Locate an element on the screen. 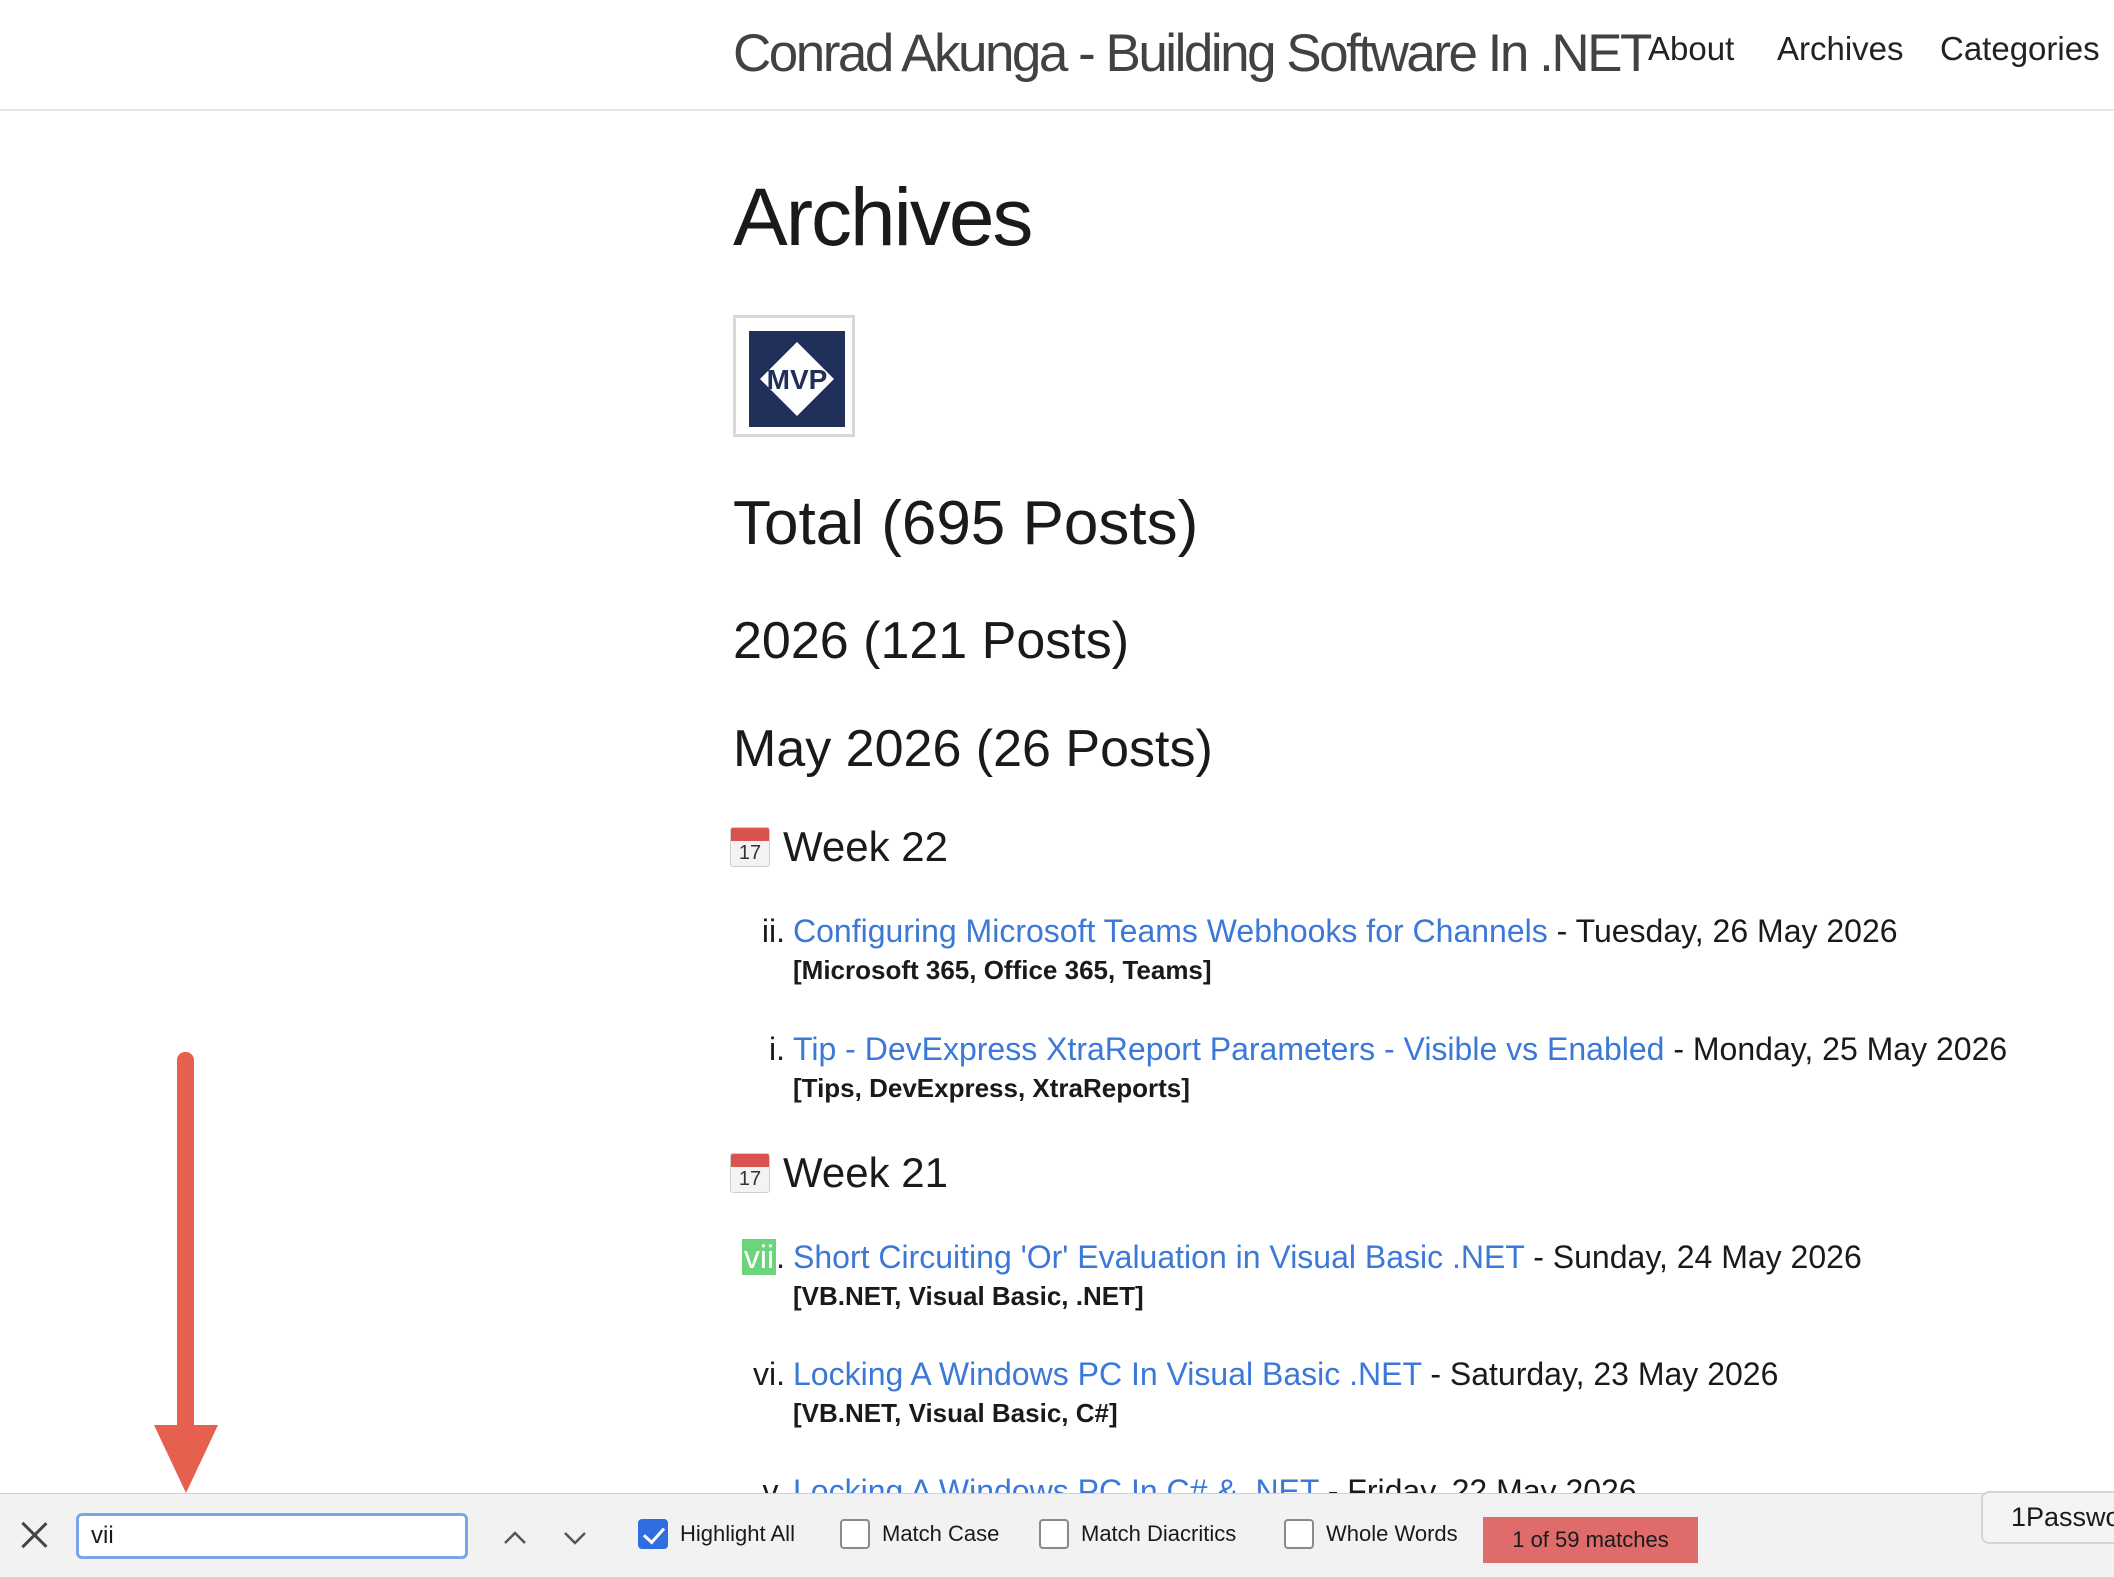 The height and width of the screenshot is (1577, 2114). post-tags: [VB.NET, Visual Basic, .NET] is located at coordinates (968, 1296).